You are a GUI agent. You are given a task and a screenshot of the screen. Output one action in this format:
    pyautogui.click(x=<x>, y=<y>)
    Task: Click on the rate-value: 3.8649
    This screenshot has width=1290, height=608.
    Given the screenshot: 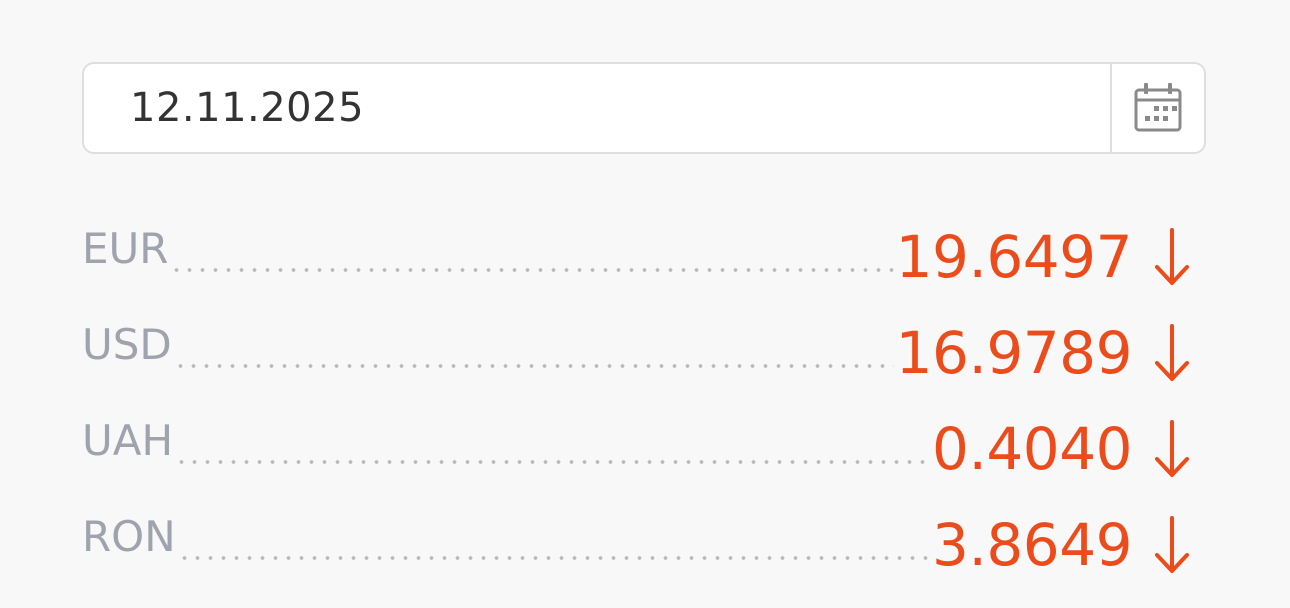 What is the action you would take?
    pyautogui.click(x=1032, y=545)
    